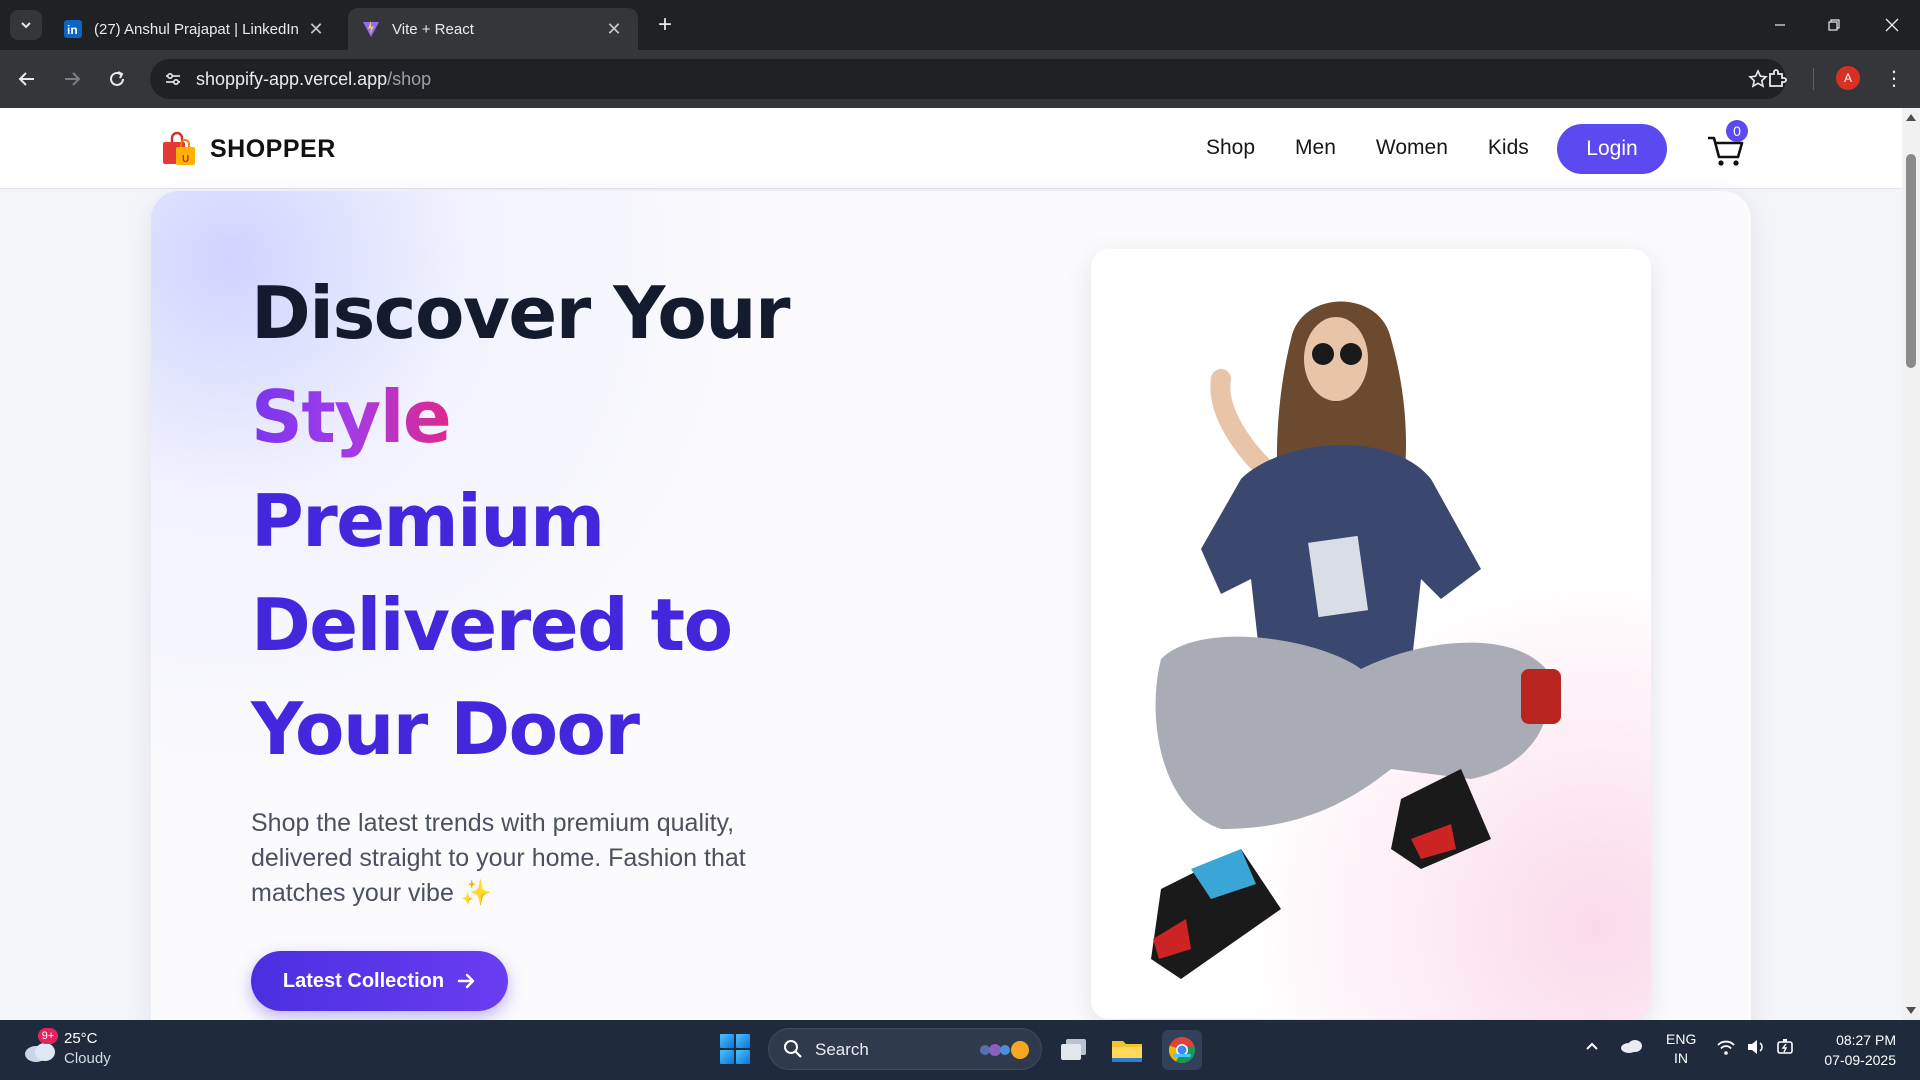 The height and width of the screenshot is (1080, 1920). Describe the element at coordinates (1813, 79) in the screenshot. I see `toolbar-divider` at that location.